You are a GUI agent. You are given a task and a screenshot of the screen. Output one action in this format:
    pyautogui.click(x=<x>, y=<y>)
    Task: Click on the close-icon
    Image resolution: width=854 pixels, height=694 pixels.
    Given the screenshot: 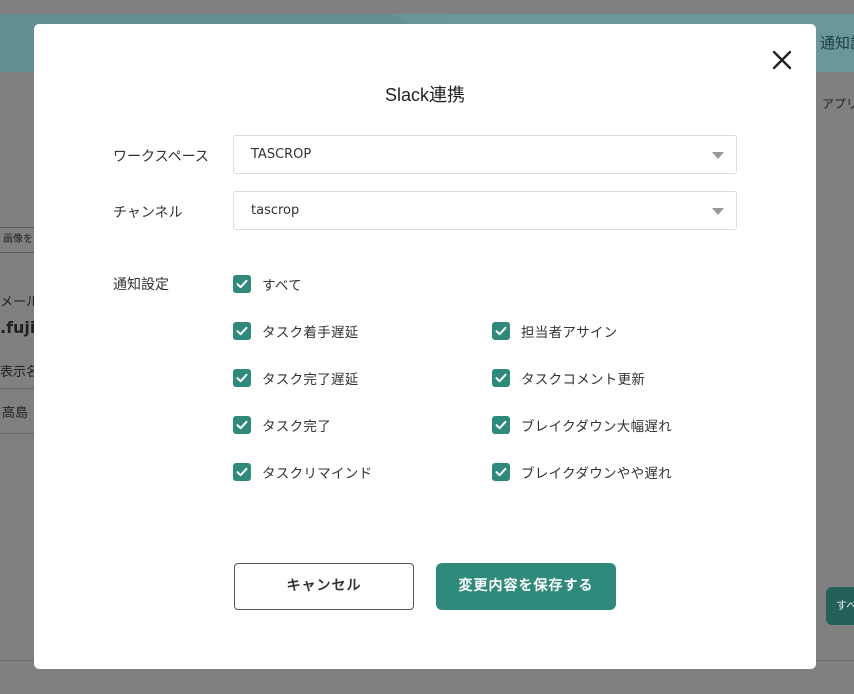 What is the action you would take?
    pyautogui.click(x=782, y=60)
    